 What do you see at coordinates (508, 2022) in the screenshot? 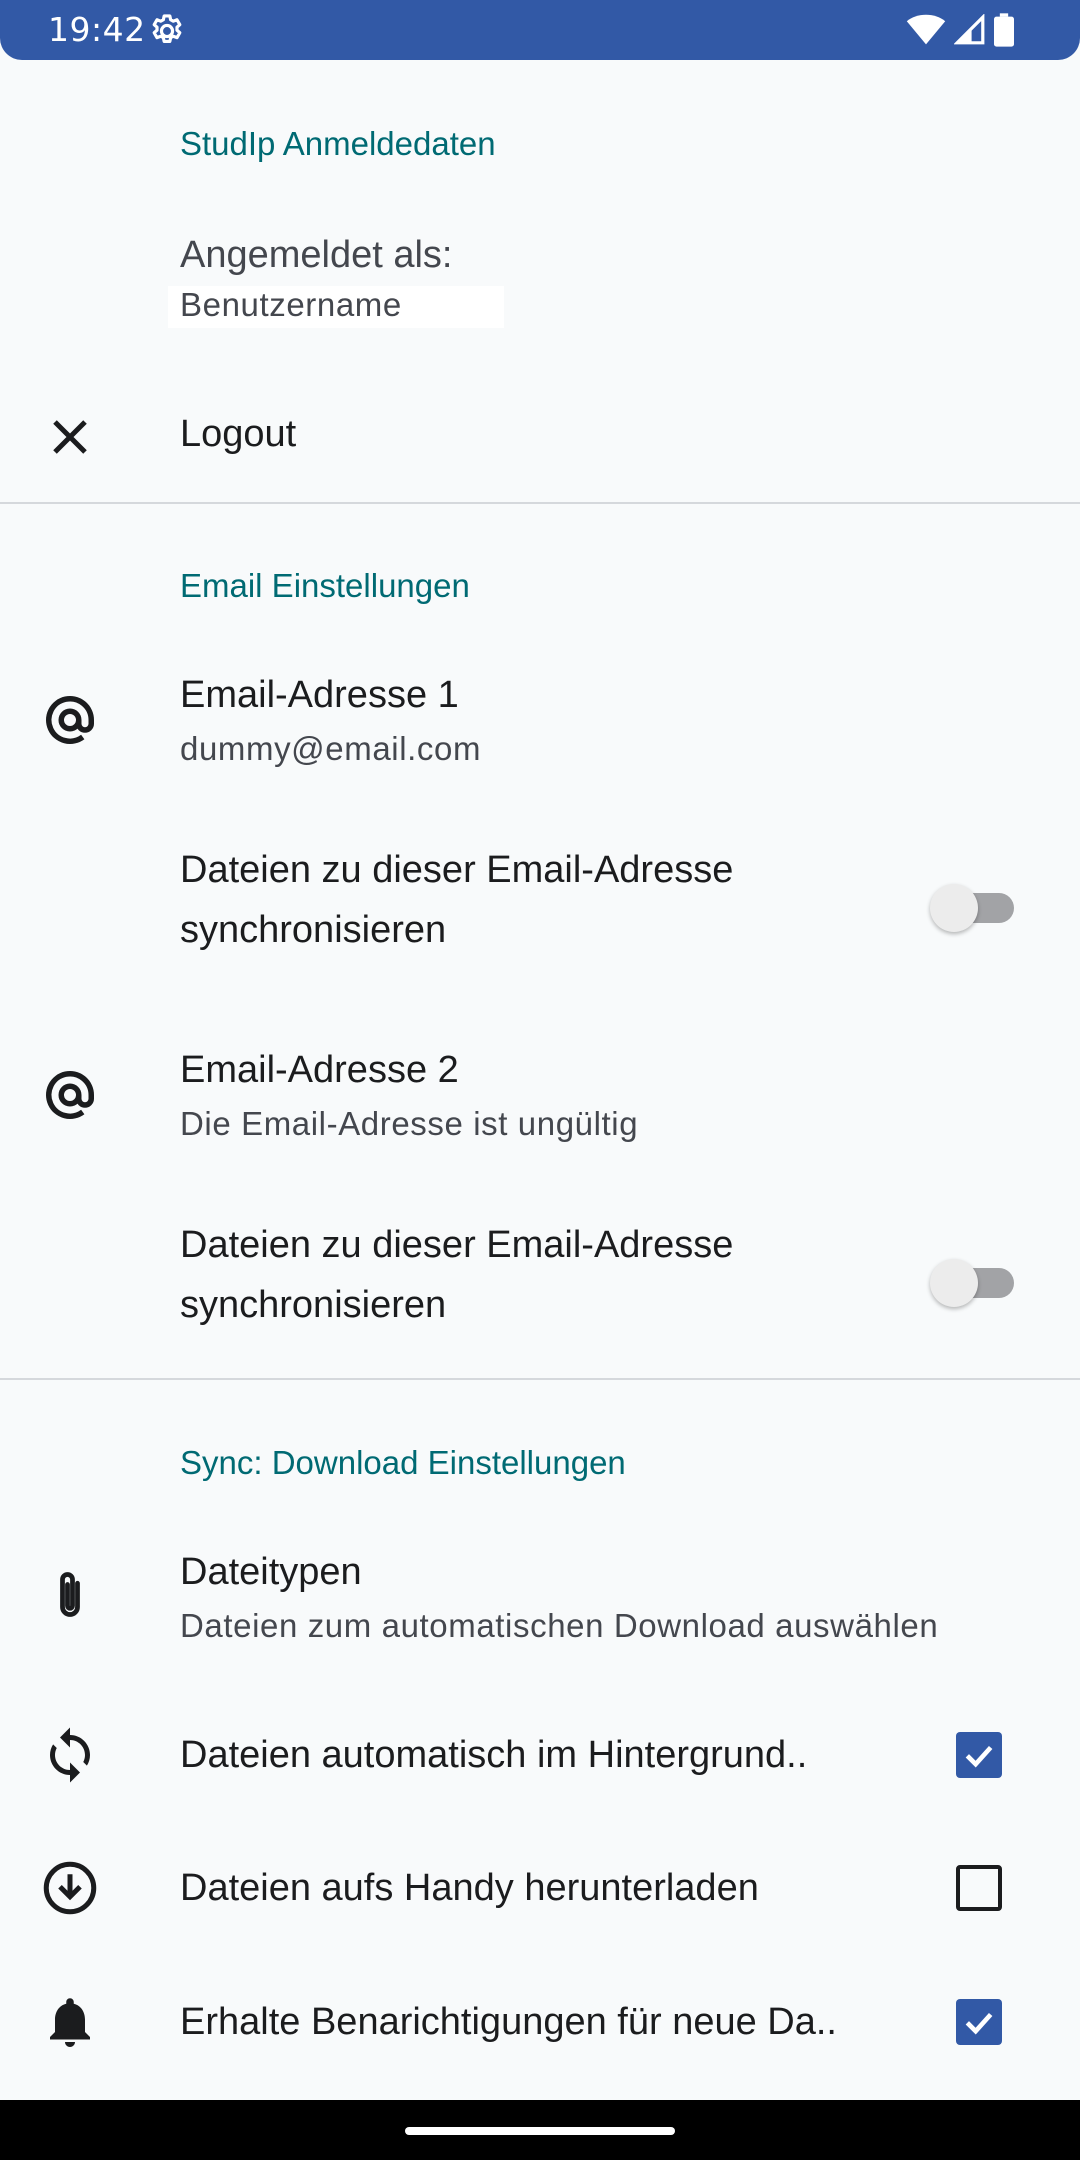
I see `notifications-label: Erhalte Benarichtigungen für neue Da..` at bounding box center [508, 2022].